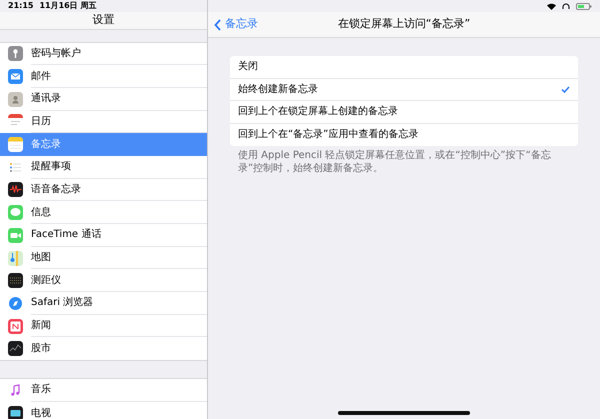 The width and height of the screenshot is (600, 419). What do you see at coordinates (248, 67) in the screenshot?
I see `option-label: 关闭` at bounding box center [248, 67].